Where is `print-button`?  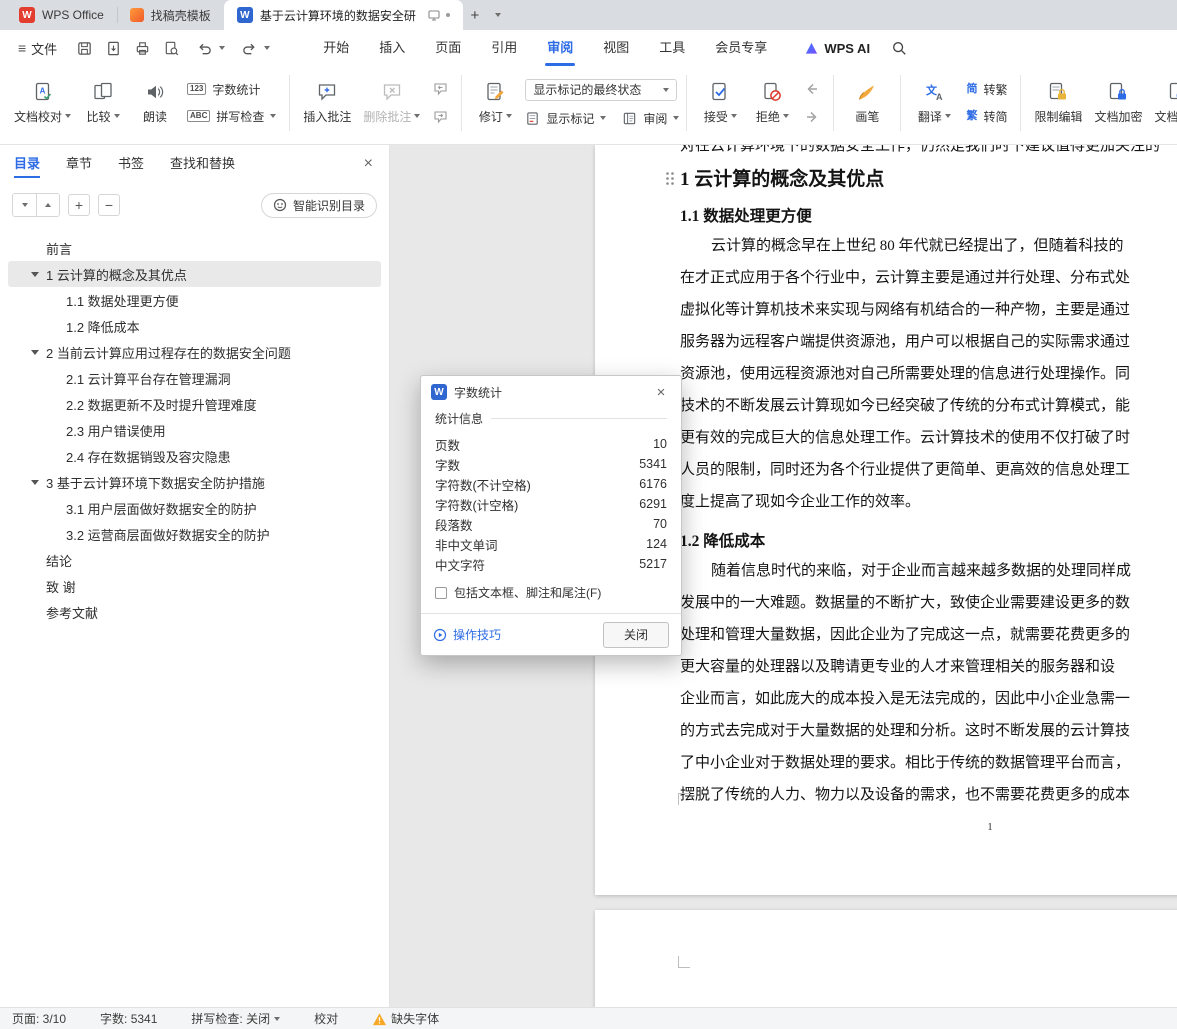
print-button is located at coordinates (142, 48).